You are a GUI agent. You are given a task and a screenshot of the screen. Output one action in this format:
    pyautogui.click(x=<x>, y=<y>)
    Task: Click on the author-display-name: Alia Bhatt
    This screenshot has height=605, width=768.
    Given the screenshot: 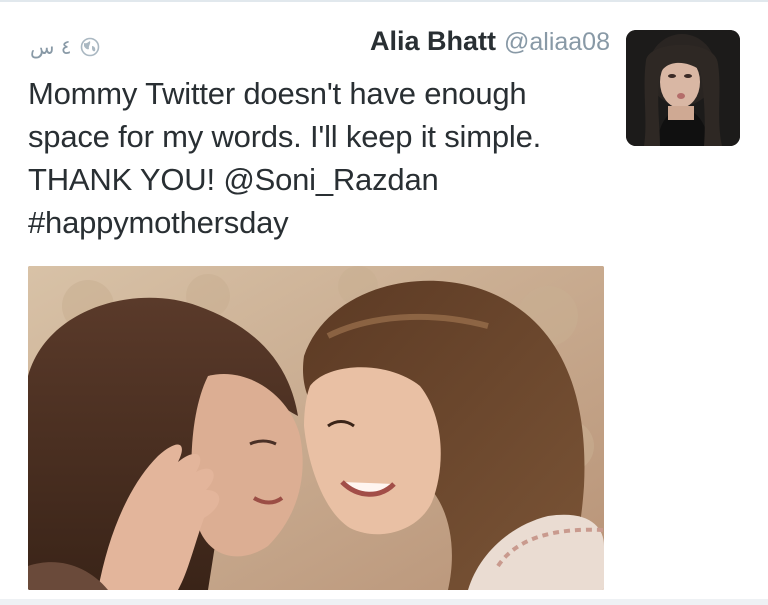 What is the action you would take?
    pyautogui.click(x=433, y=41)
    